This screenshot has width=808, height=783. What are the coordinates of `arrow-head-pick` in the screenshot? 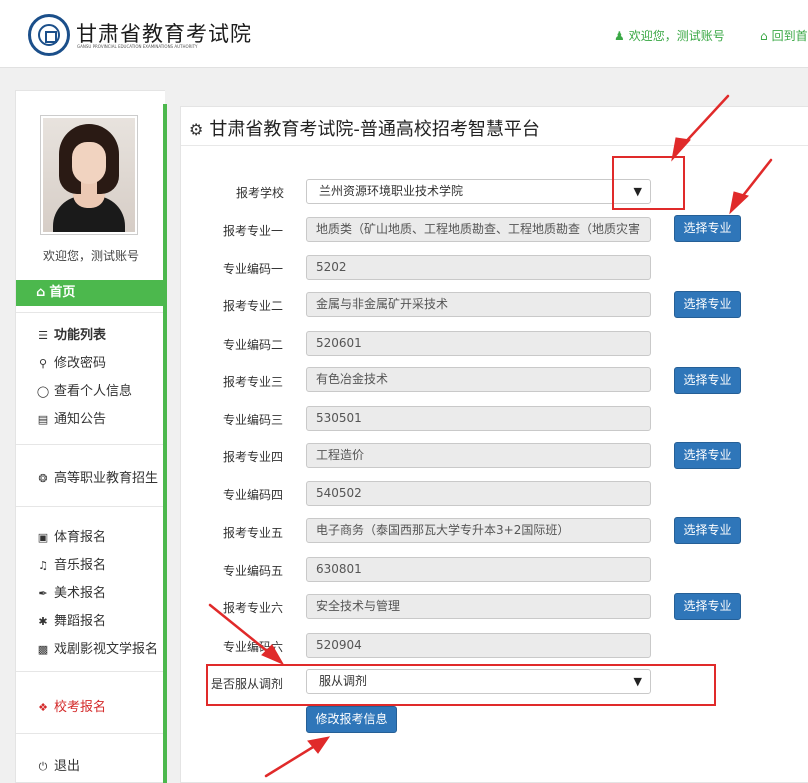 It's located at (739, 203).